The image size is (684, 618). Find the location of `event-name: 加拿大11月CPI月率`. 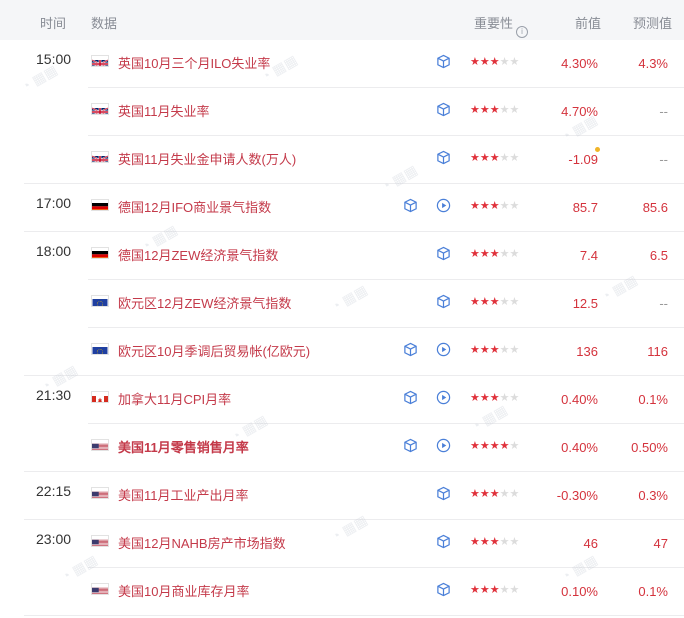

event-name: 加拿大11月CPI月率 is located at coordinates (174, 398).